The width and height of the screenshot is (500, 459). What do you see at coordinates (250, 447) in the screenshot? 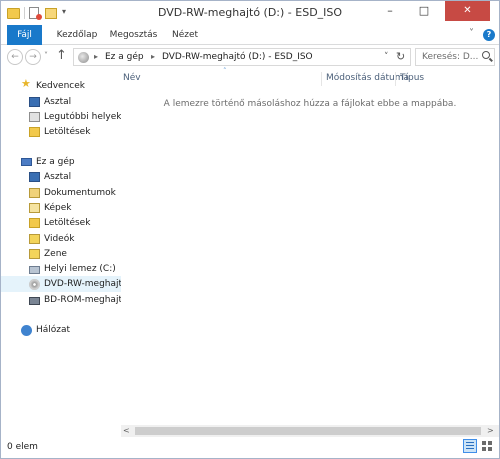
I see `status-bar: 0 elem` at bounding box center [250, 447].